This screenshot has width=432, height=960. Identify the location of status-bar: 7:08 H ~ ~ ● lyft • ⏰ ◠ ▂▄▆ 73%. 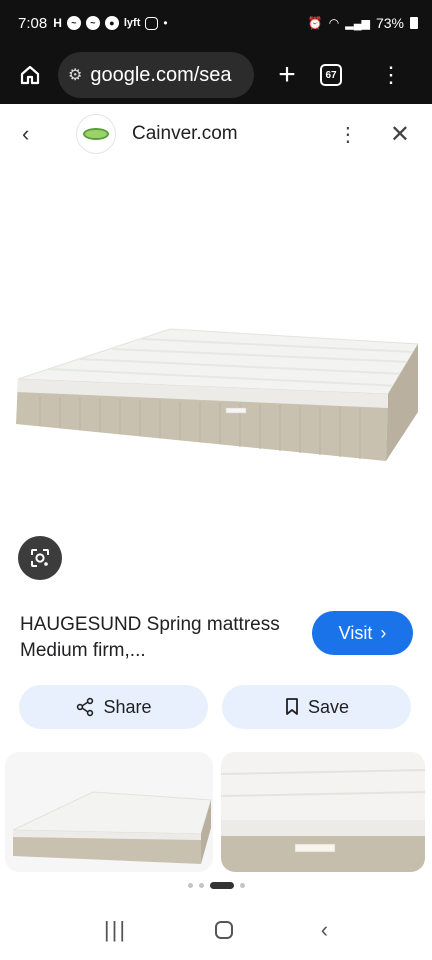
(216, 23).